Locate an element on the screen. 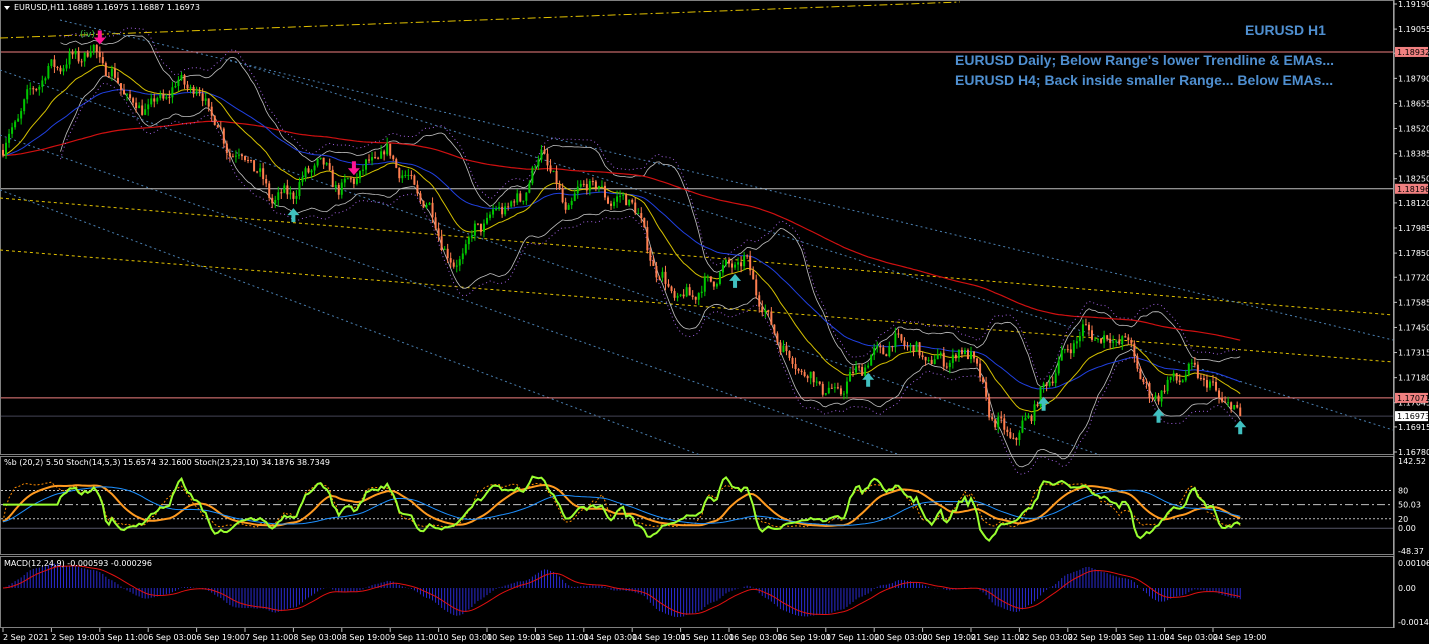  macd-pane: 0.00106 0.00 -0.00144 is located at coordinates (715, 593).